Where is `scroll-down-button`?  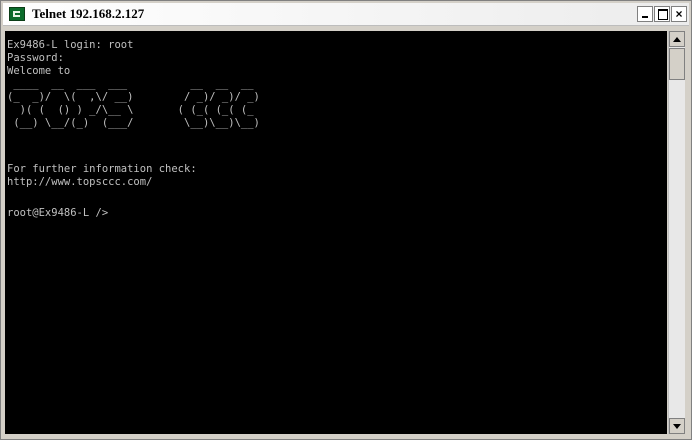
scroll-down-button is located at coordinates (677, 426).